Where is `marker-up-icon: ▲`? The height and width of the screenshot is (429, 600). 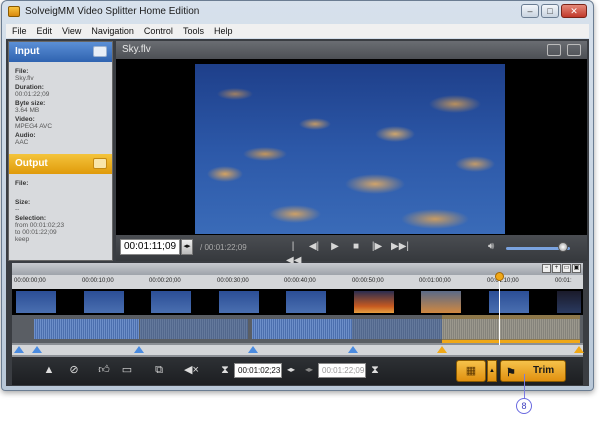 marker-up-icon: ▲ is located at coordinates (49, 370).